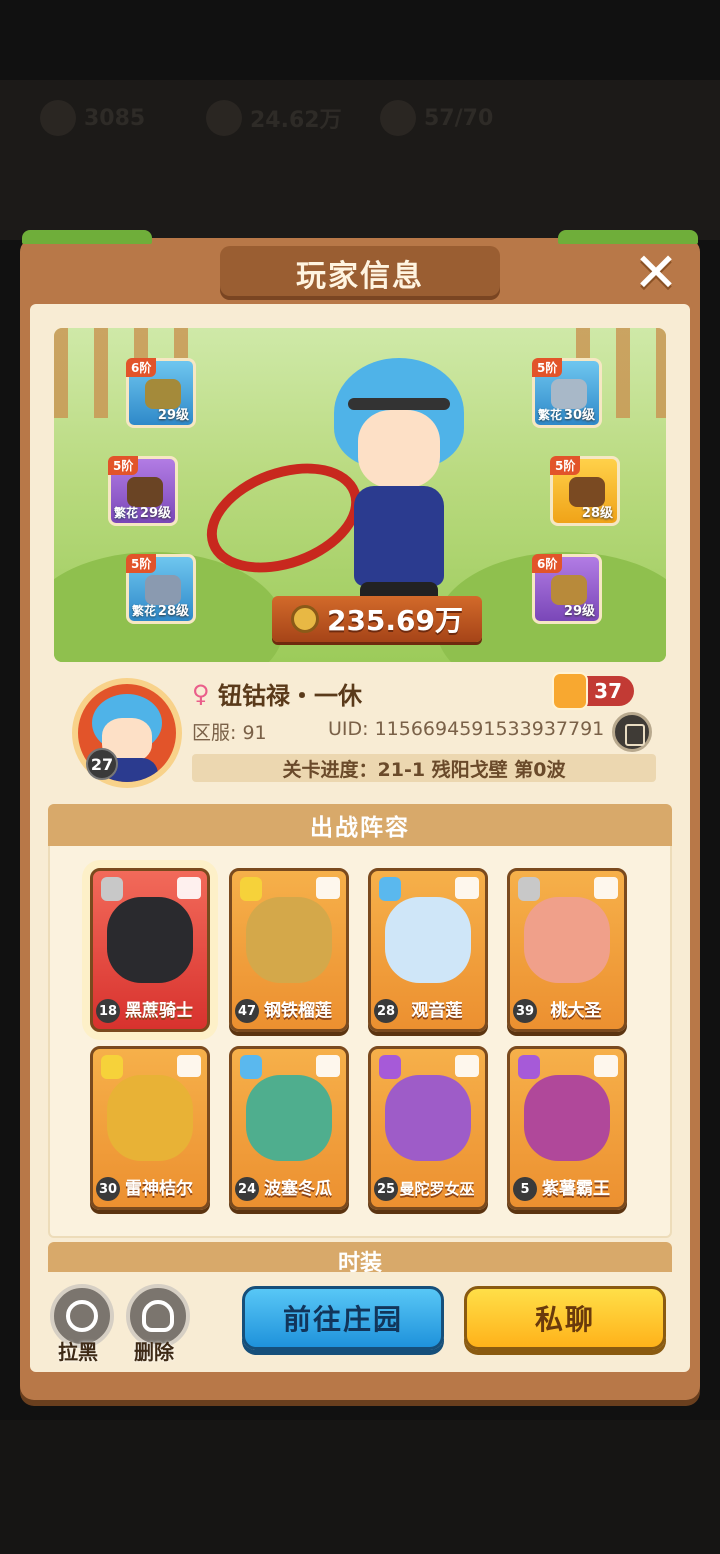 This screenshot has width=720, height=1554. I want to click on equip-pants: 5阶 繁花 28级, so click(161, 589).